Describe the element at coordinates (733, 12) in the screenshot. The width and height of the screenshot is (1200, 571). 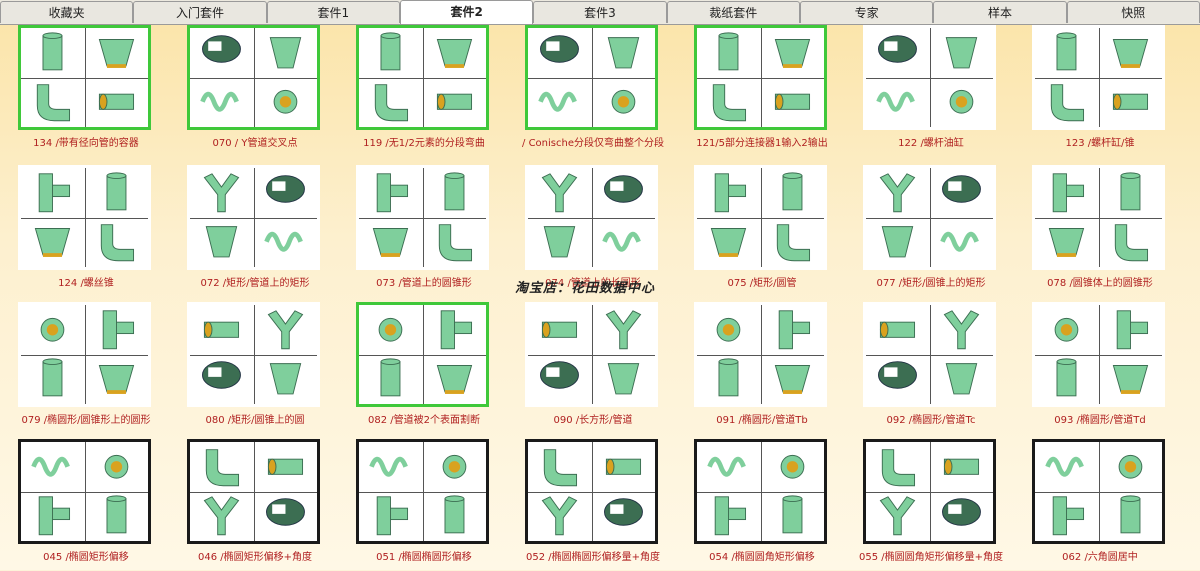
I see `tab-6: 裁纸套件` at that location.